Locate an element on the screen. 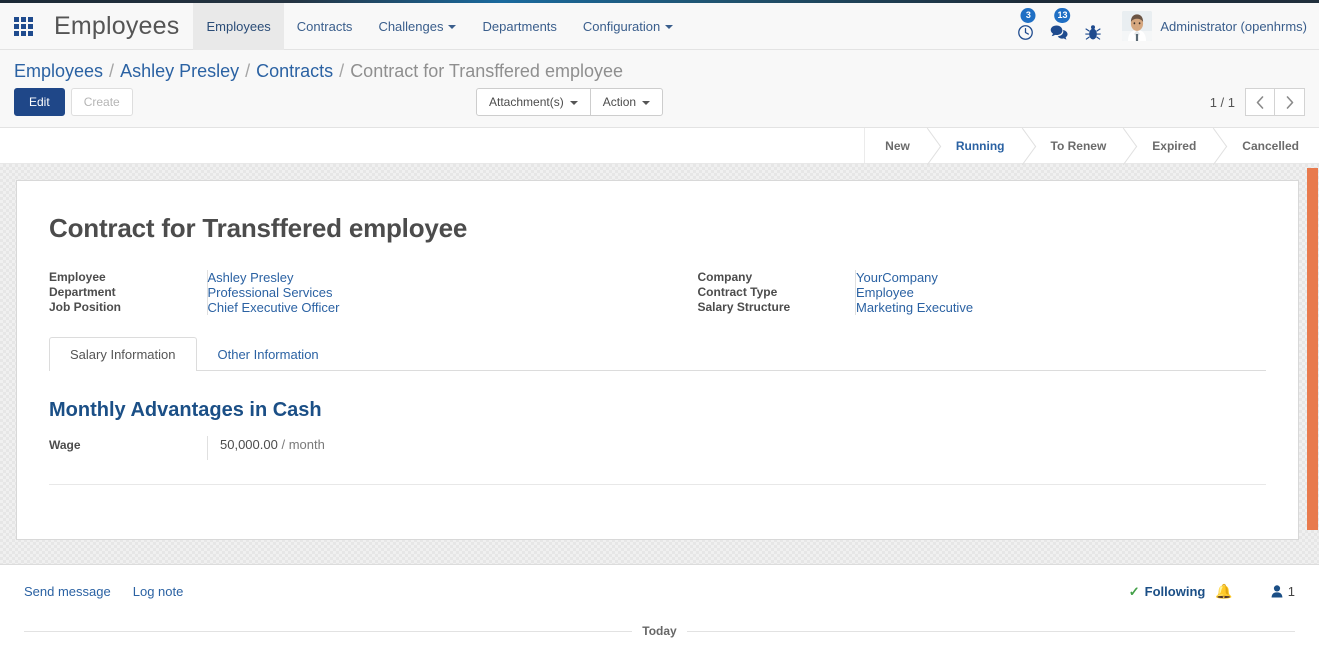 Image resolution: width=1319 pixels, height=672 pixels. tab-salary-information-label: Salary Information is located at coordinates (123, 354).